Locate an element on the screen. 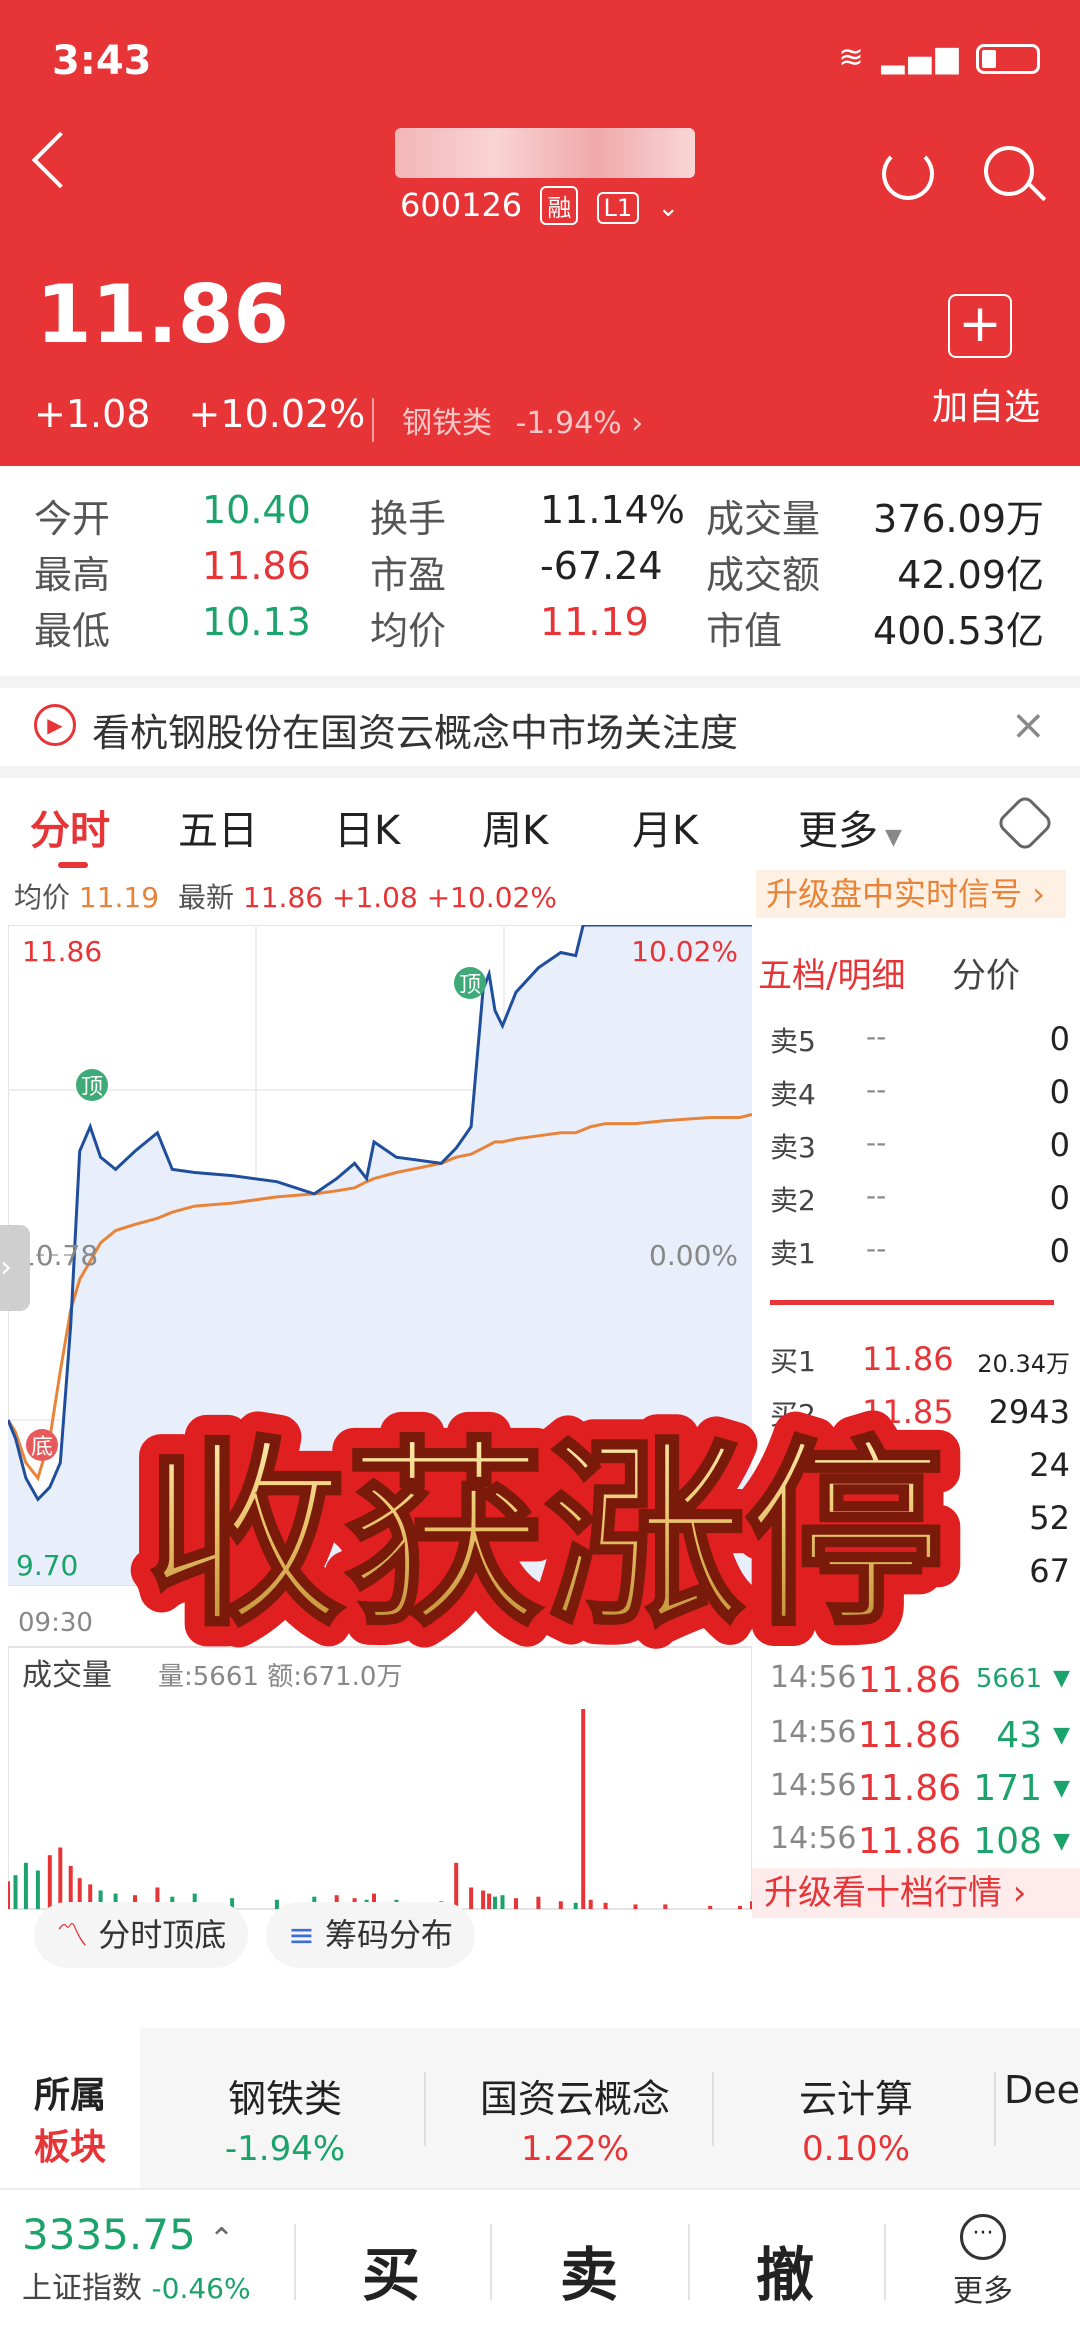 The image size is (1080, 2331). chip-distribution-chip: ≡ 筹码分布 is located at coordinates (370, 1935).